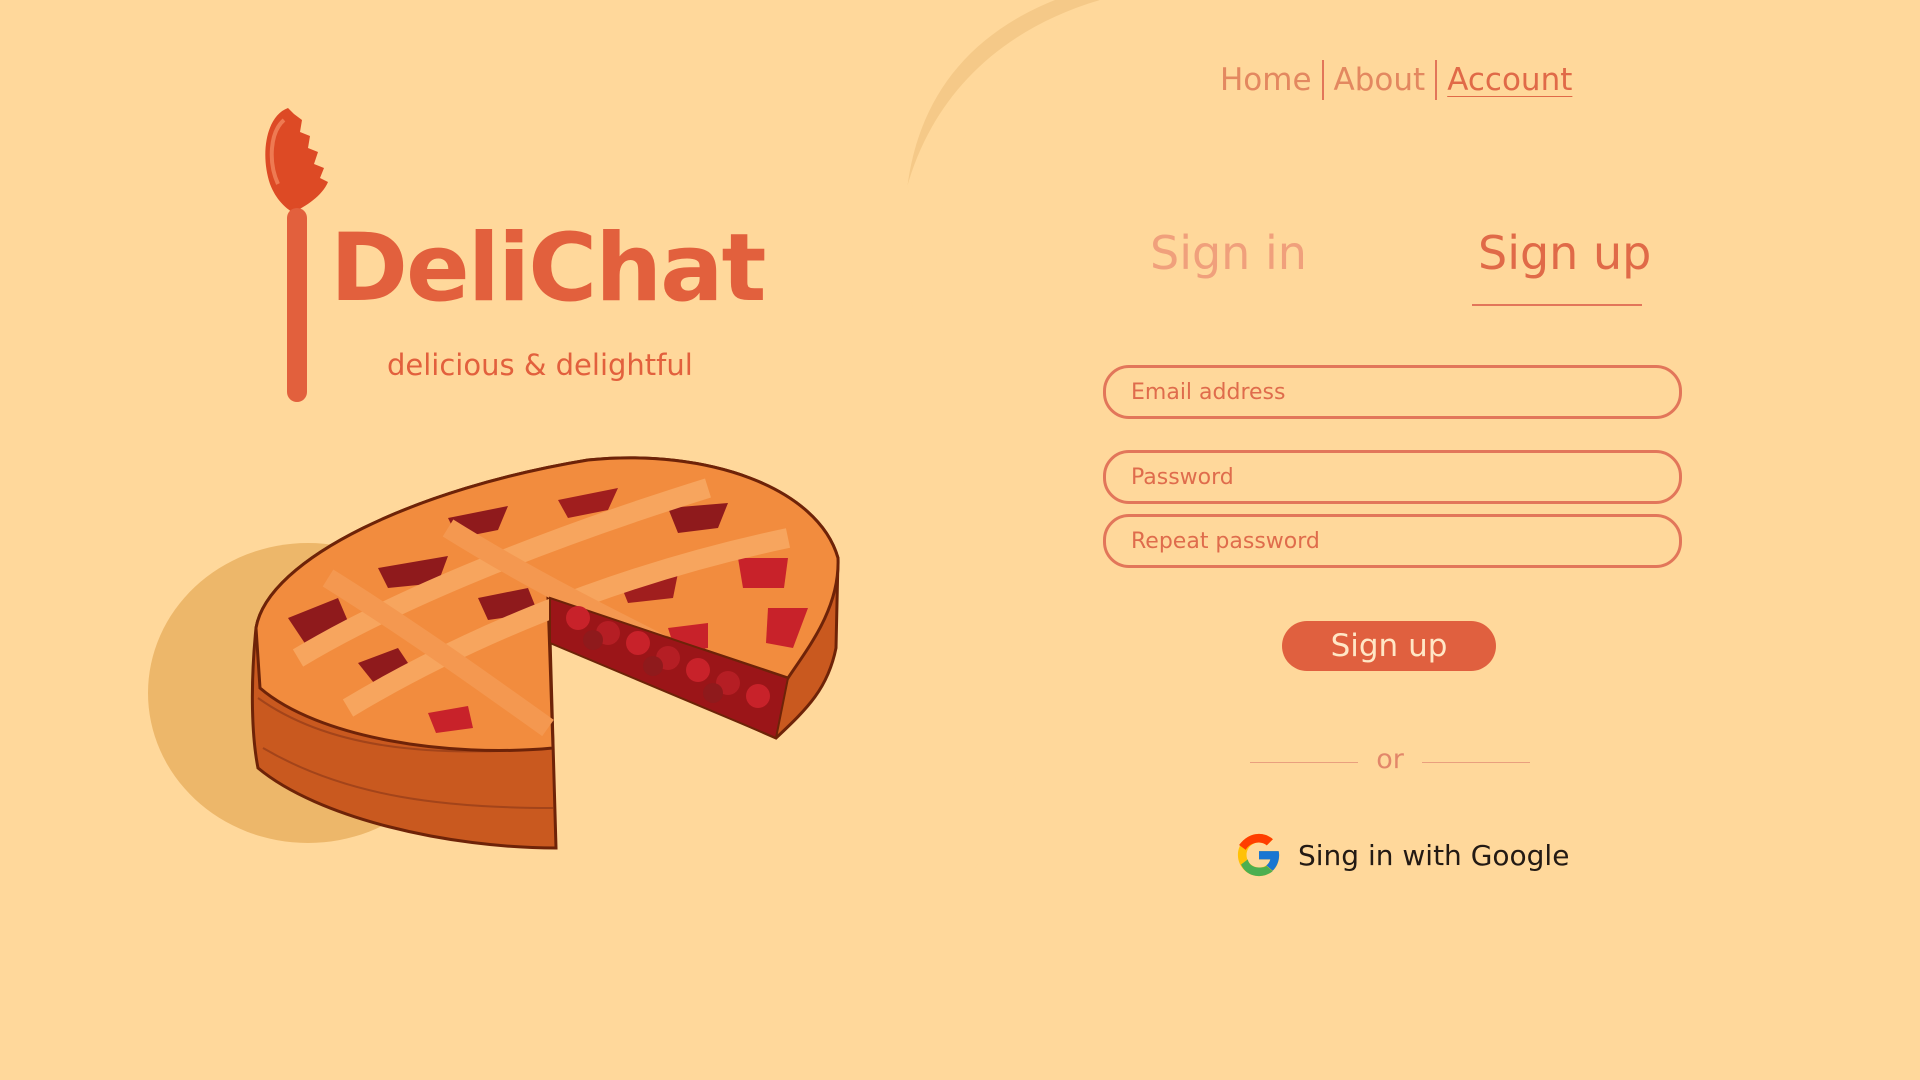 The height and width of the screenshot is (1080, 1920). I want to click on google-sign-in-button: Sing in with Google, so click(1402, 855).